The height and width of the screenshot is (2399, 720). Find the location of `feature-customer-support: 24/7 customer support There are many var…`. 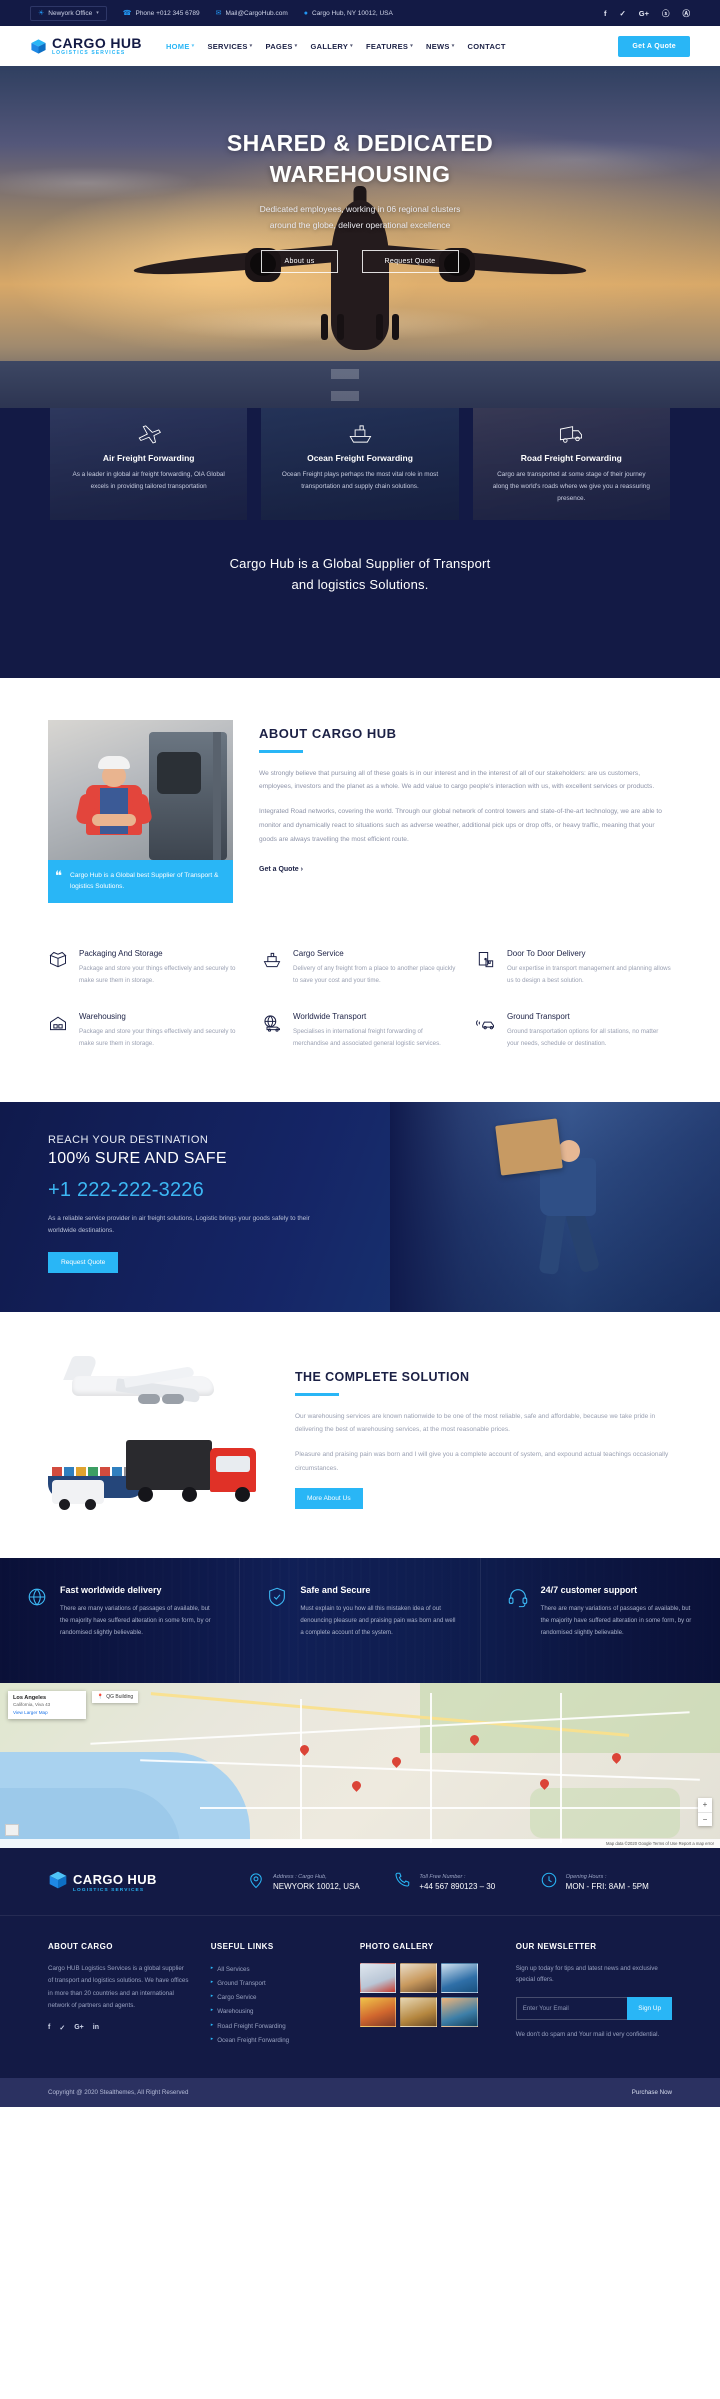

feature-customer-support: 24/7 customer support There are many var… is located at coordinates (599, 1620).